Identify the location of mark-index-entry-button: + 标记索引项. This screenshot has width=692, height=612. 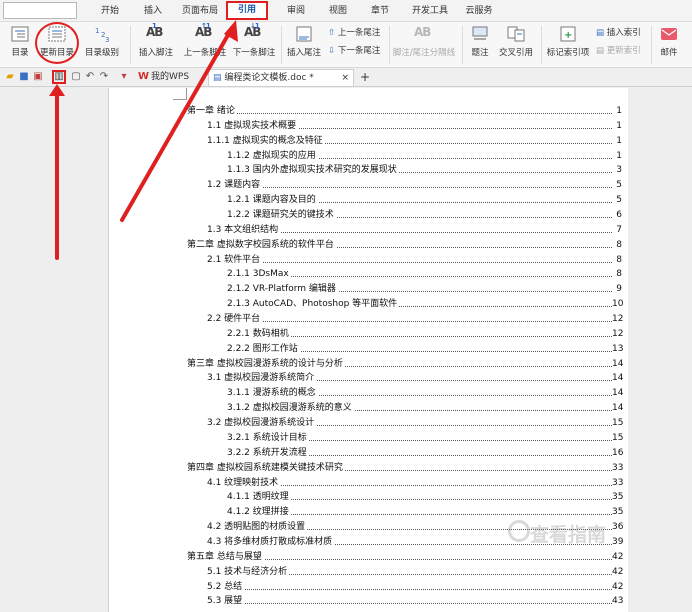
(568, 44).